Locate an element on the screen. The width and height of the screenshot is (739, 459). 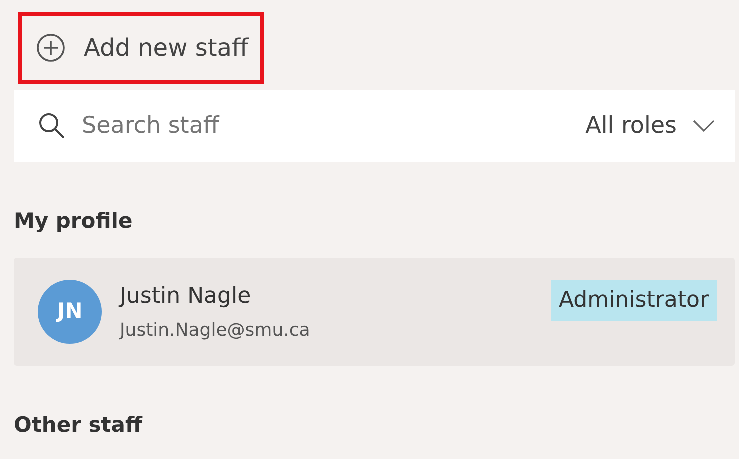
staff-name: Justin Nagle is located at coordinates (186, 296).